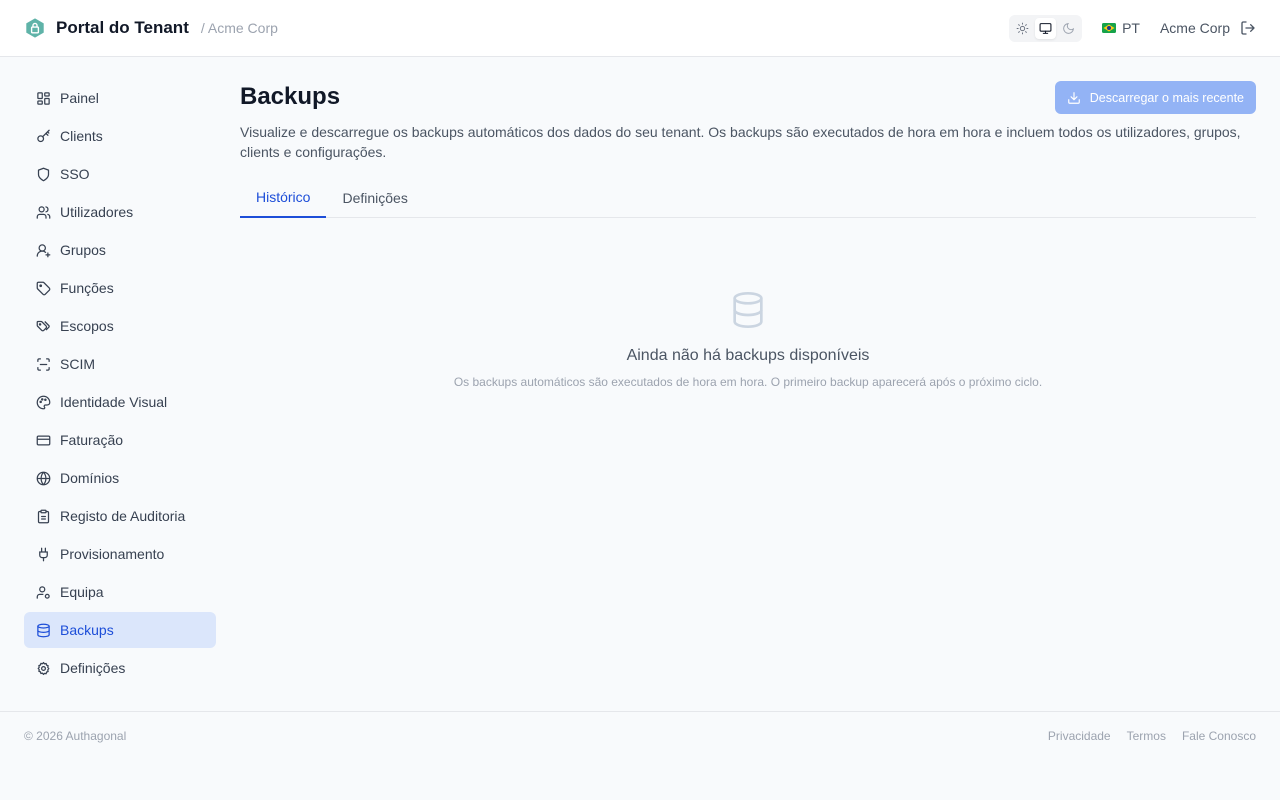  I want to click on plug-icon, so click(43, 554).